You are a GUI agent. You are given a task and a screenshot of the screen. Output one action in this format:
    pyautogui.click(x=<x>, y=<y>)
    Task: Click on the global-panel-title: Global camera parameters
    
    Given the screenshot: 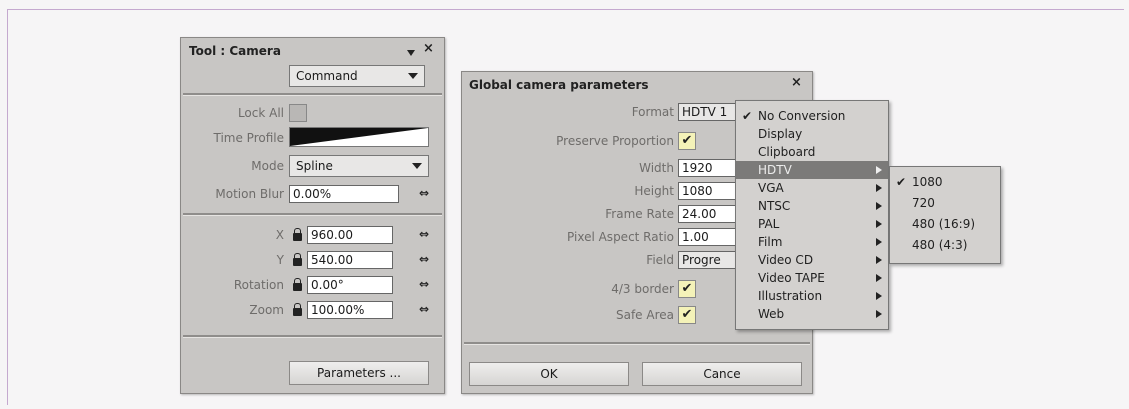 What is the action you would take?
    pyautogui.click(x=559, y=85)
    